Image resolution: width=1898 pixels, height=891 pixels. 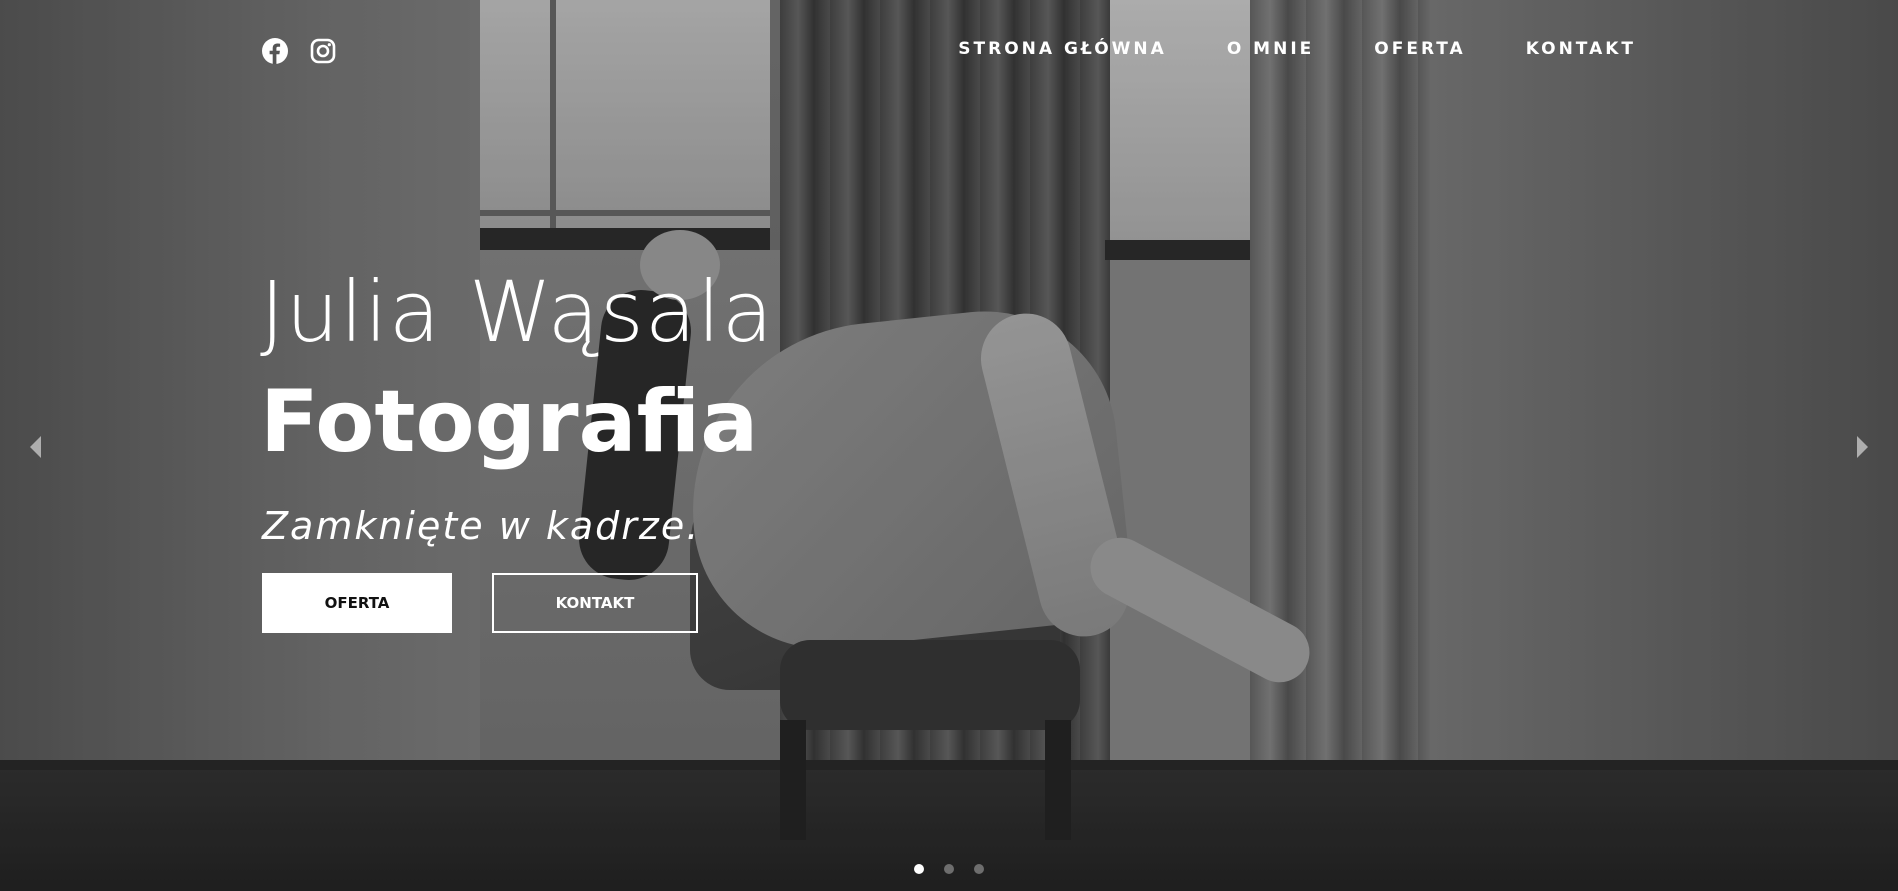 I want to click on nav-item-o-mnie: O MNIE, so click(x=1270, y=49).